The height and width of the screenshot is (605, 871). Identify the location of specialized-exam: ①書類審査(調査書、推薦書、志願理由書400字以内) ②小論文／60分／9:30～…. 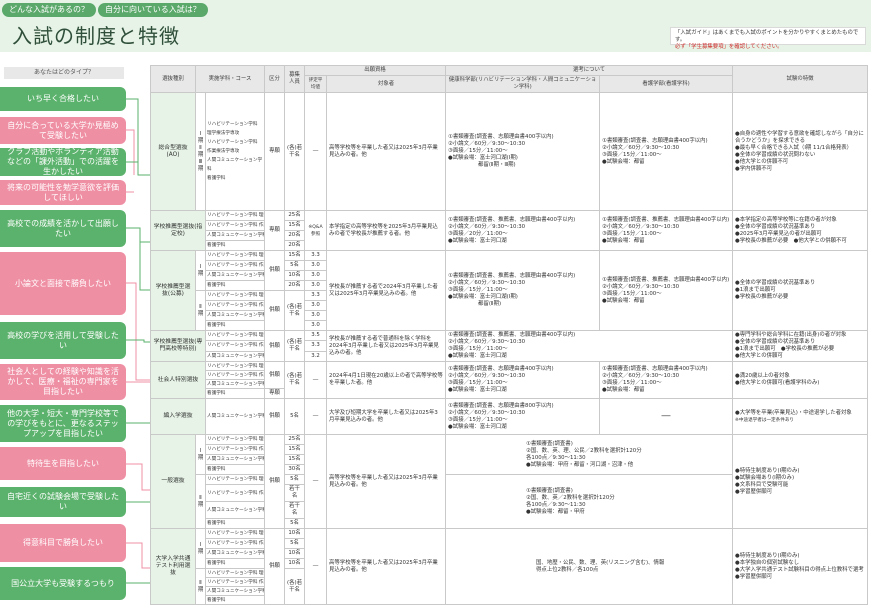
(589, 346).